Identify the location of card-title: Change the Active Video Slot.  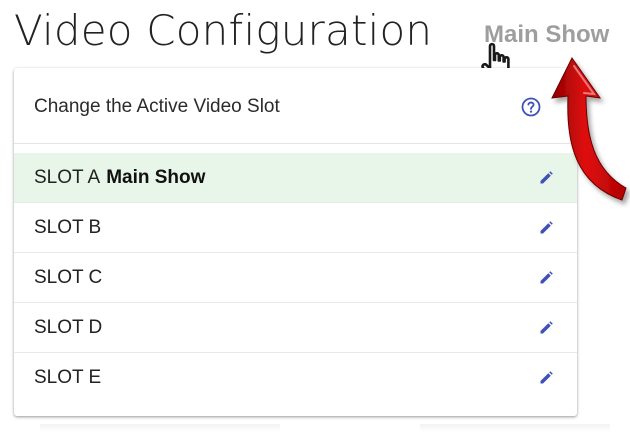
(157, 106).